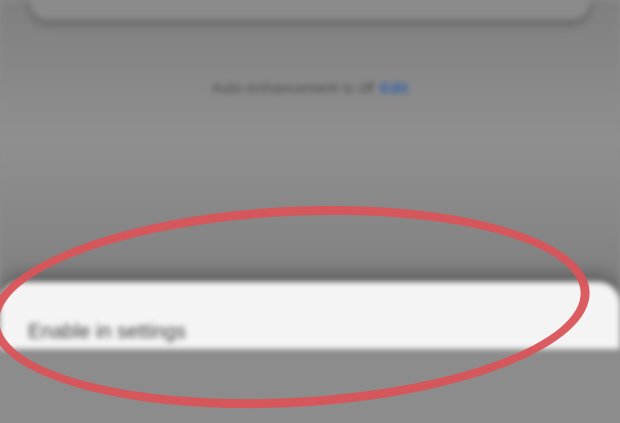 This screenshot has height=423, width=620. I want to click on status-line: Auto-enhancement is off Edit, so click(310, 88).